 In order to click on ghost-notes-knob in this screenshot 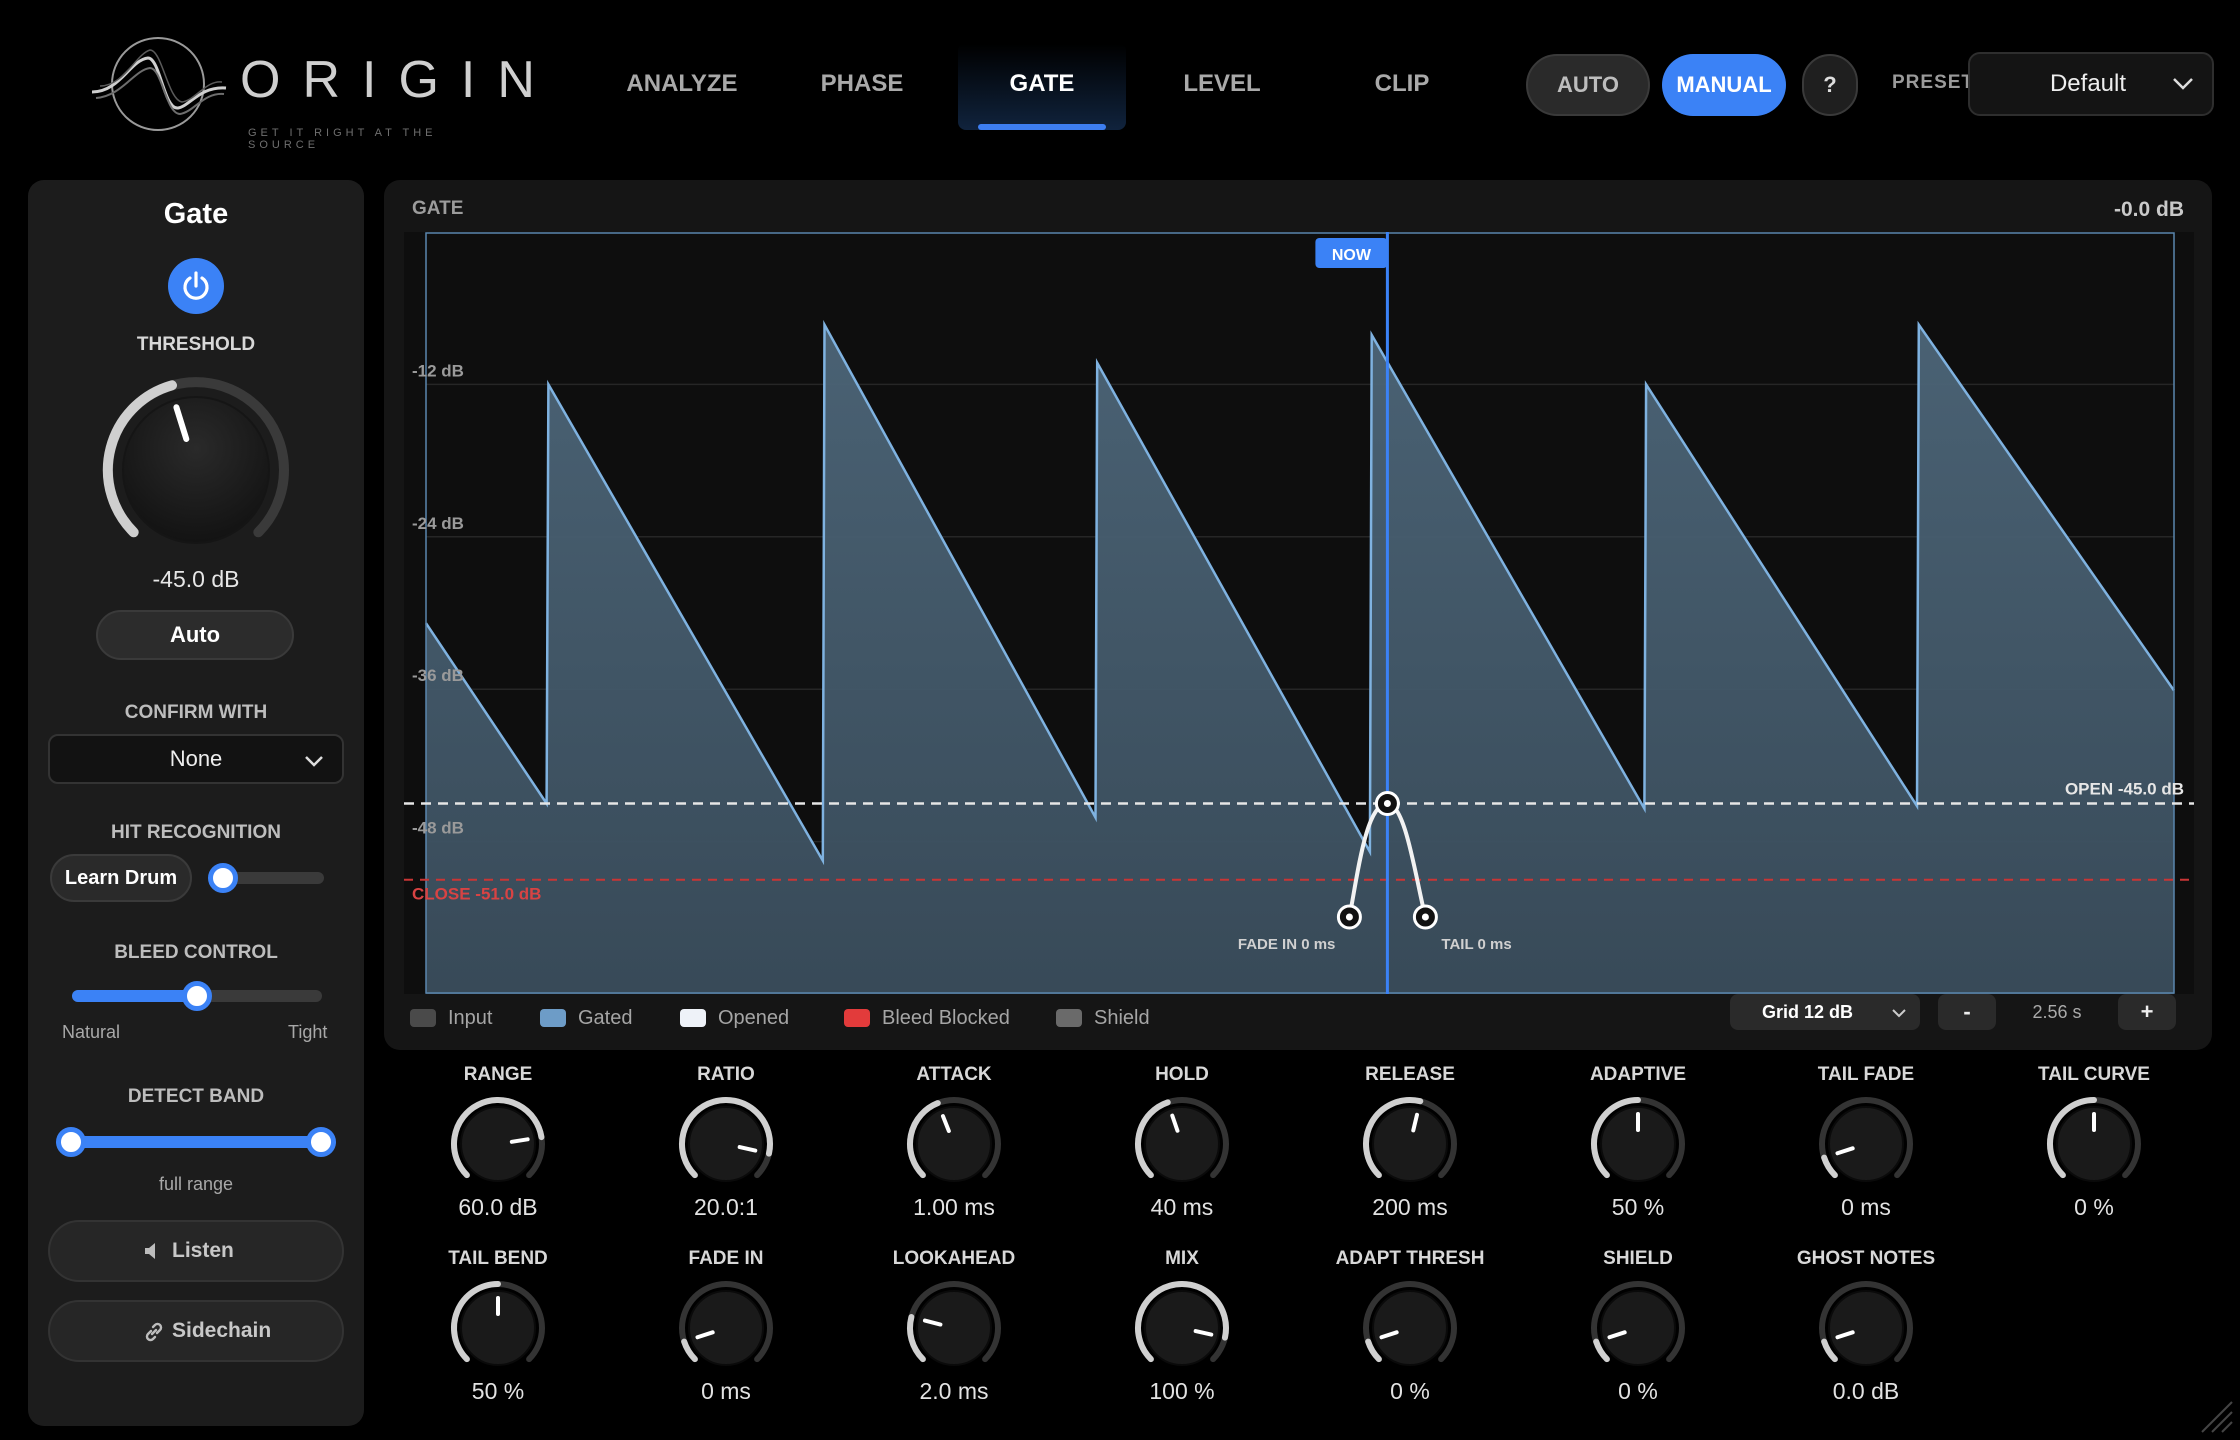, I will do `click(1866, 1328)`.